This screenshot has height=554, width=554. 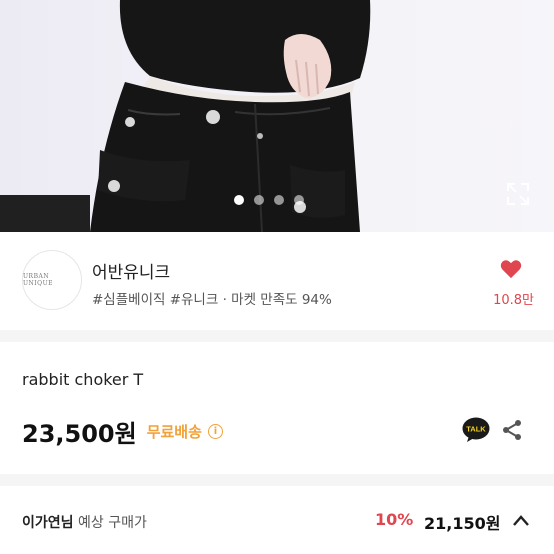 I want to click on talk-label: TALK, so click(x=476, y=429).